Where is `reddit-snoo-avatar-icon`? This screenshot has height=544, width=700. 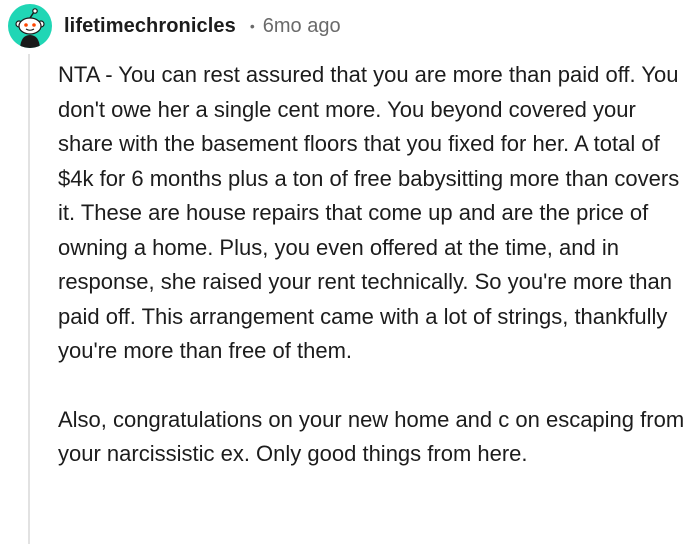
reddit-snoo-avatar-icon is located at coordinates (30, 28).